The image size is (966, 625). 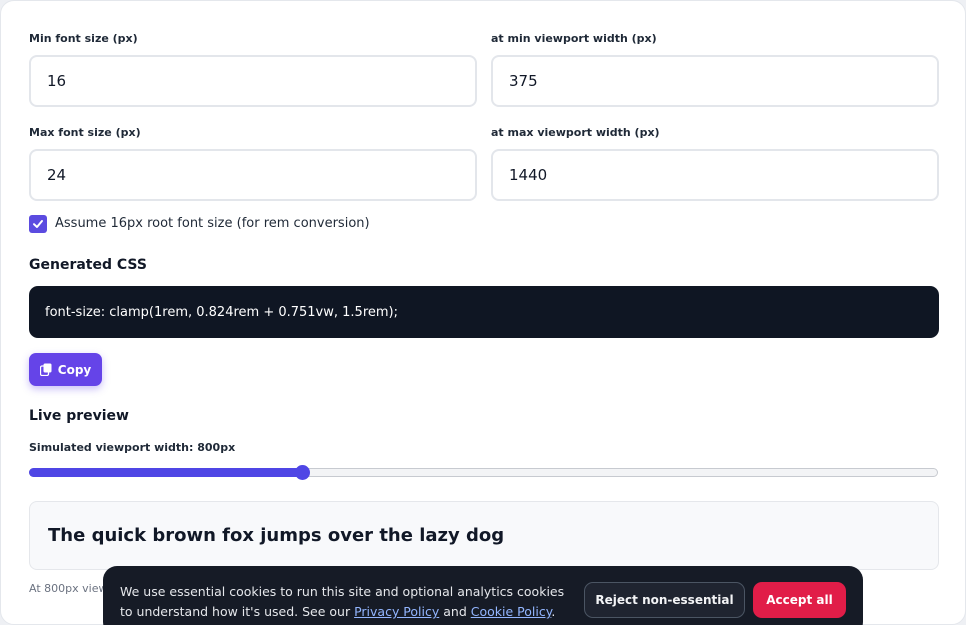 I want to click on copy-icon, so click(x=45, y=369).